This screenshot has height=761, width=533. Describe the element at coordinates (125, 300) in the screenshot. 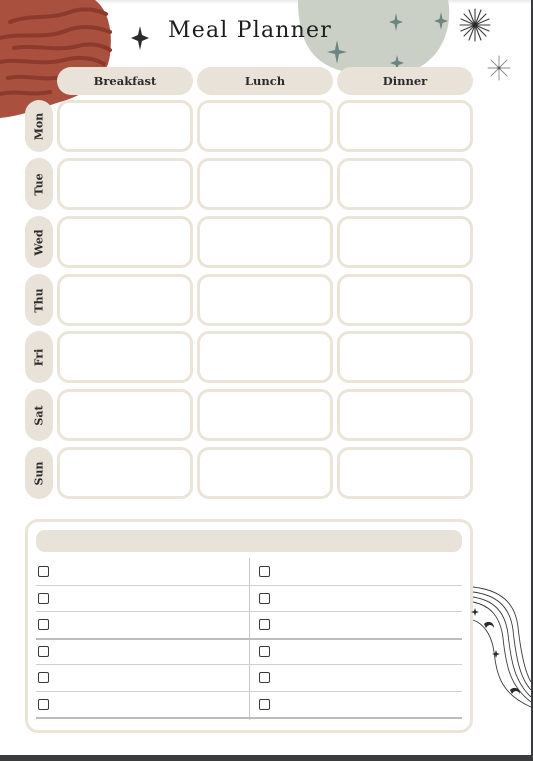

I see `meal-cell-thu-breakfast` at that location.